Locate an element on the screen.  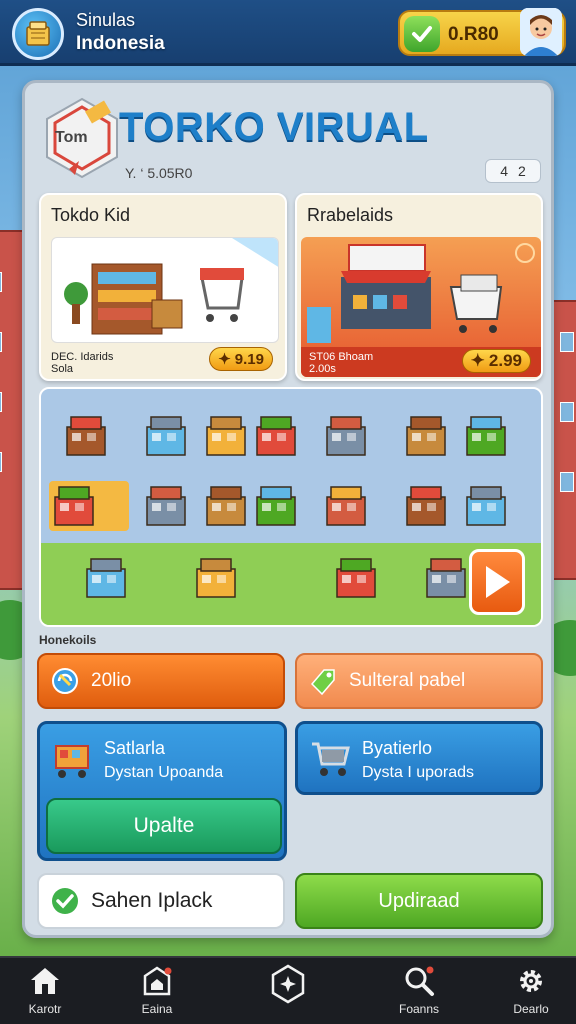
price-badge: ✦ 2.99 is located at coordinates (496, 361).